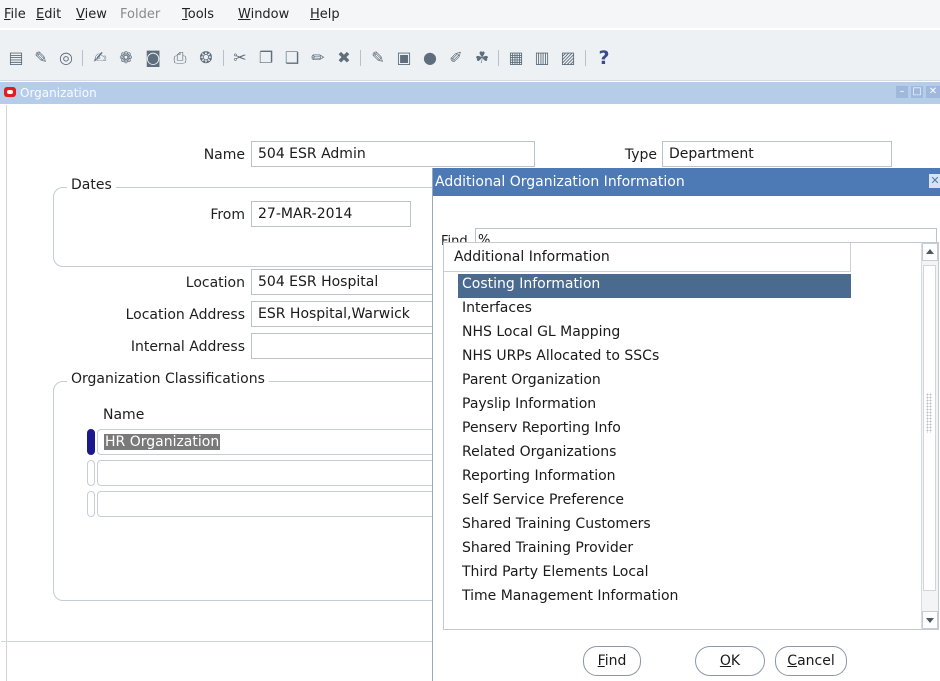 This screenshot has width=940, height=681. I want to click on classification-row: HR Organization, so click(272, 442).